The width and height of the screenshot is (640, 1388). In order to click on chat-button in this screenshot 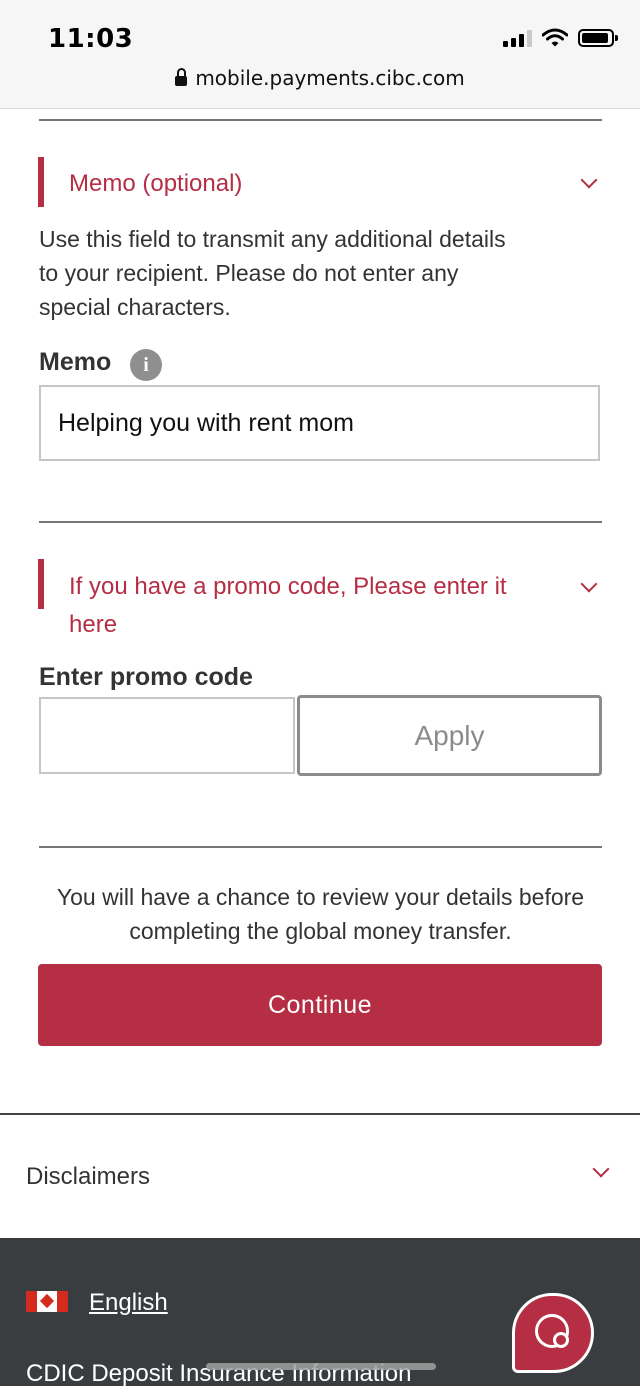, I will do `click(553, 1333)`.